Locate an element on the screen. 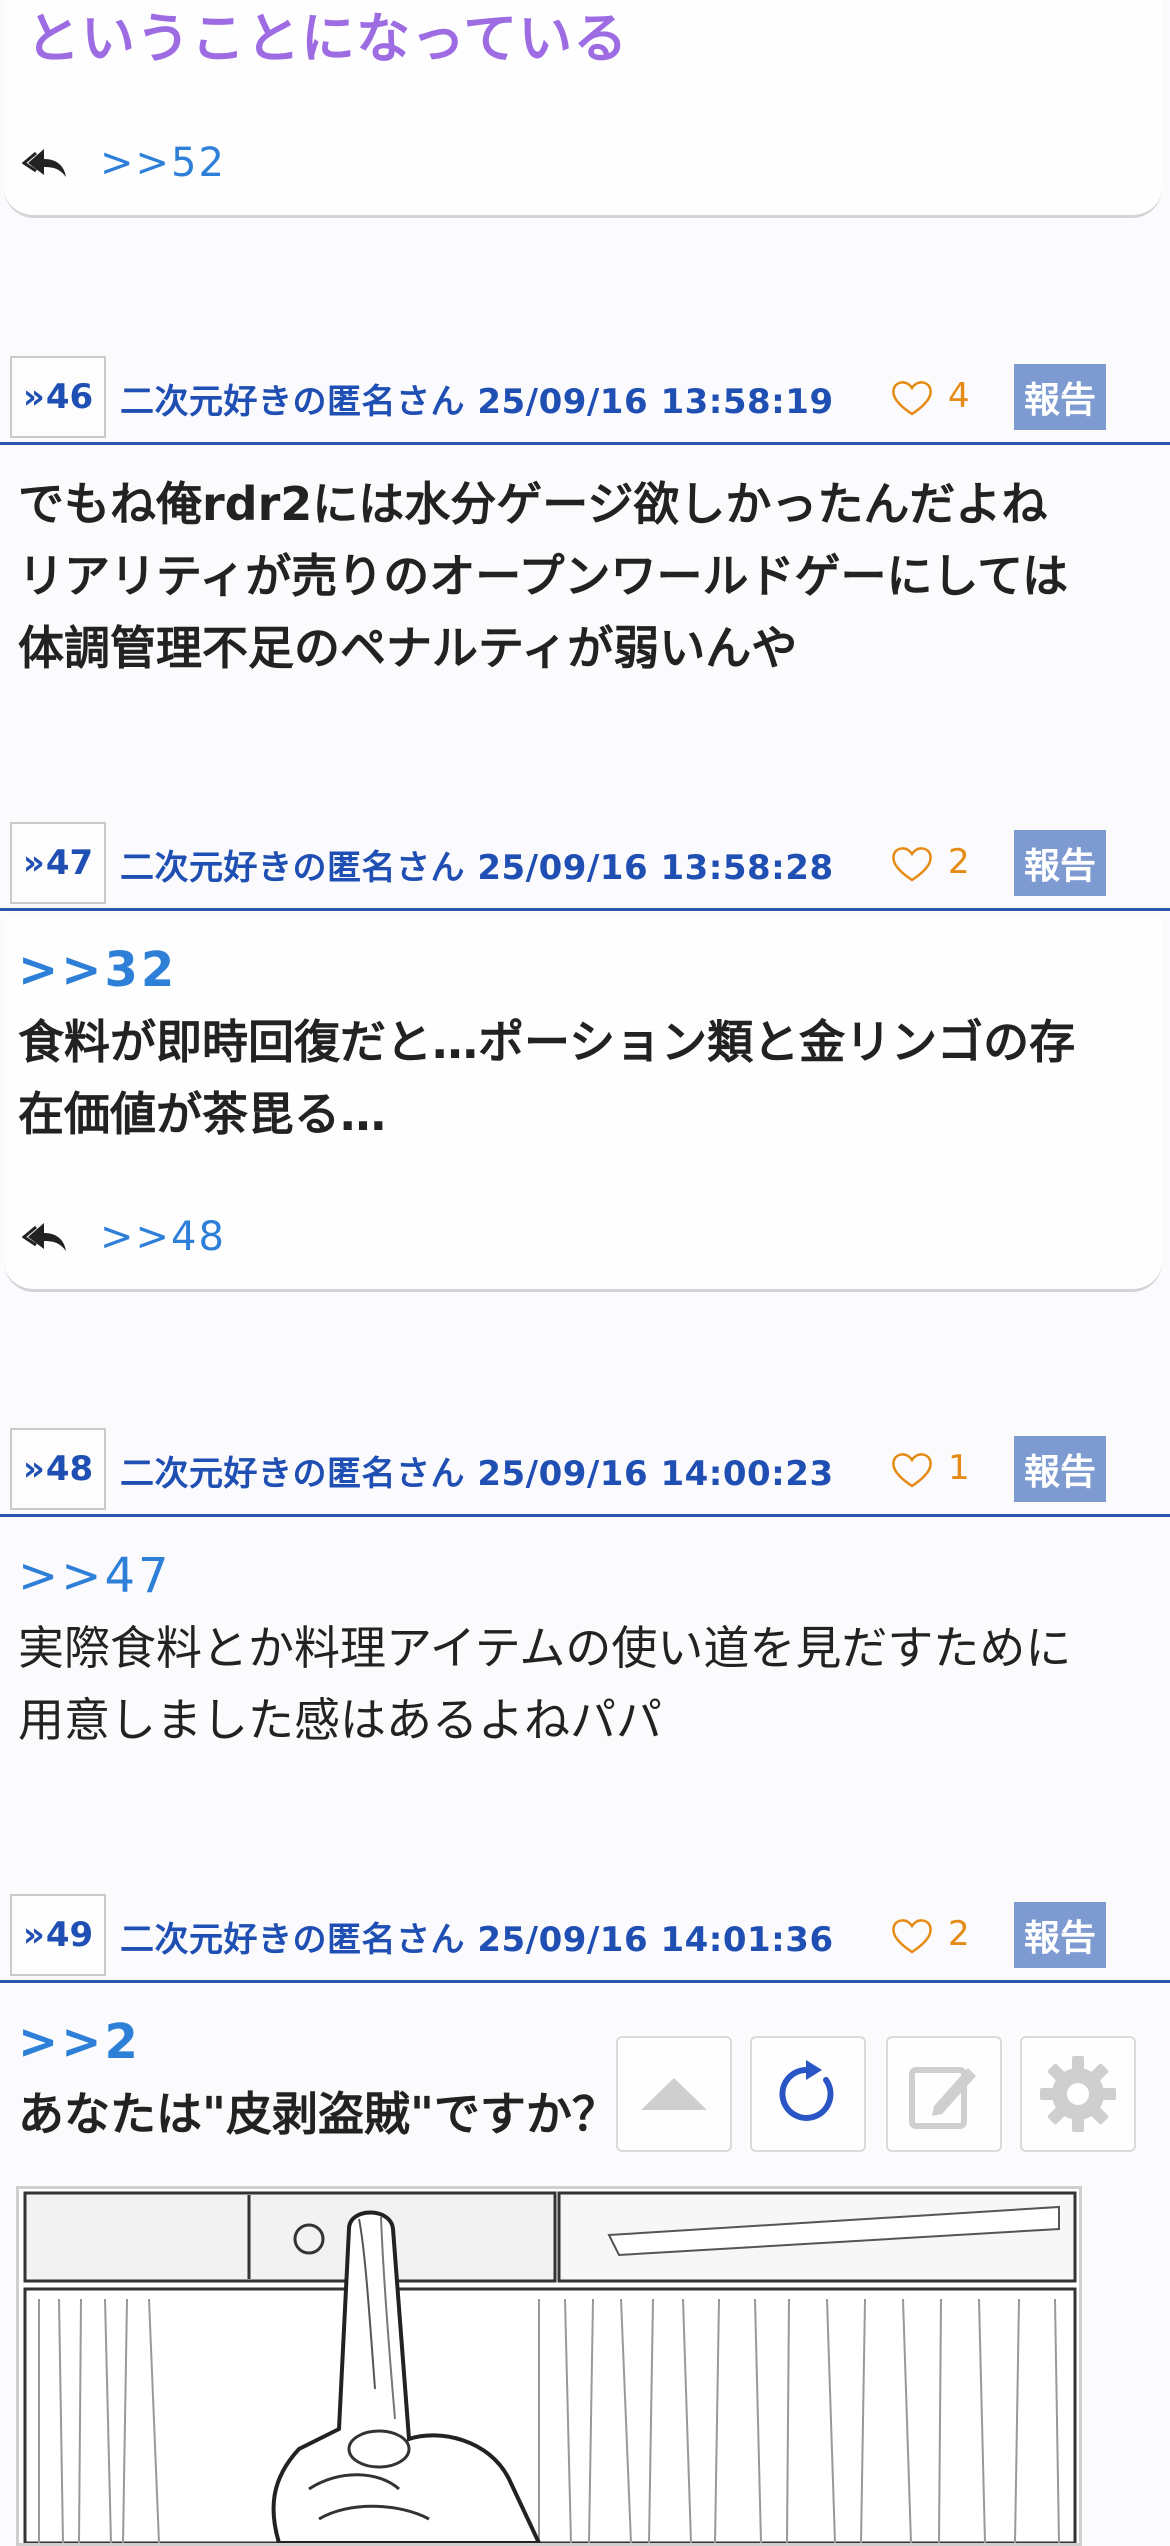 The height and width of the screenshot is (2546, 1170). post-author-datetime: 二次元好きの匿名さん 25/09/16 14:01:36 is located at coordinates (477, 1936).